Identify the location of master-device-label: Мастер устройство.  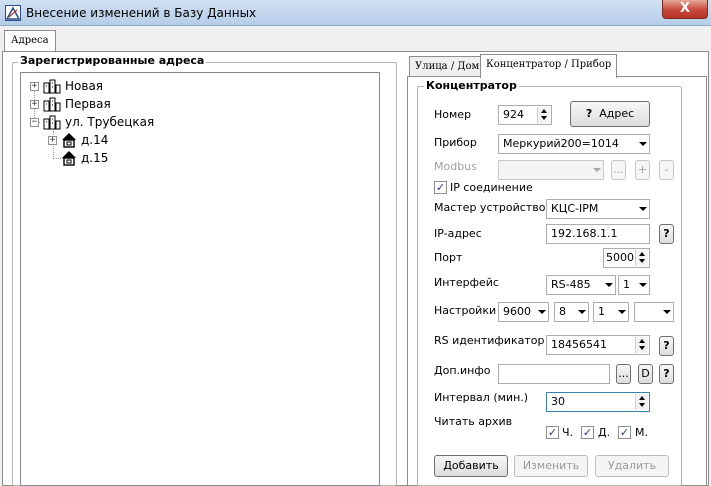
(490, 207).